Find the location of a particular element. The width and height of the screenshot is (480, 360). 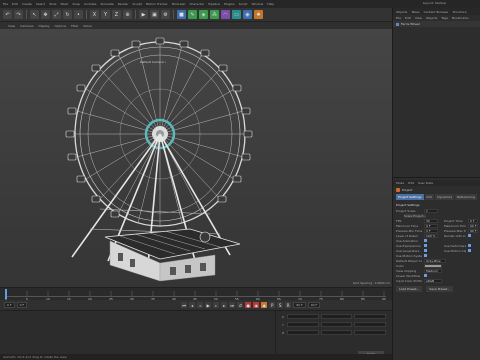

maximum-time-field: 90 F is located at coordinates (473, 225).